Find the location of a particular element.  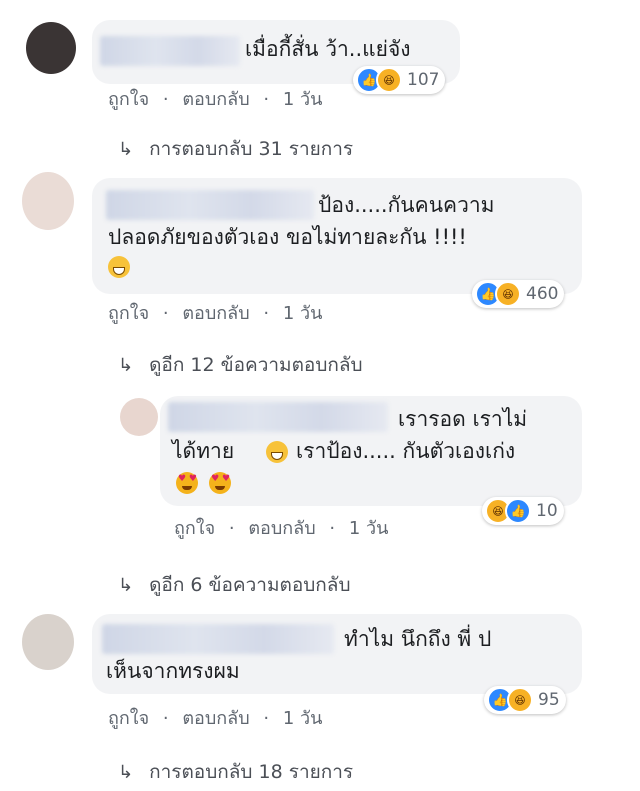

reaction-count: 10 is located at coordinates (547, 511).